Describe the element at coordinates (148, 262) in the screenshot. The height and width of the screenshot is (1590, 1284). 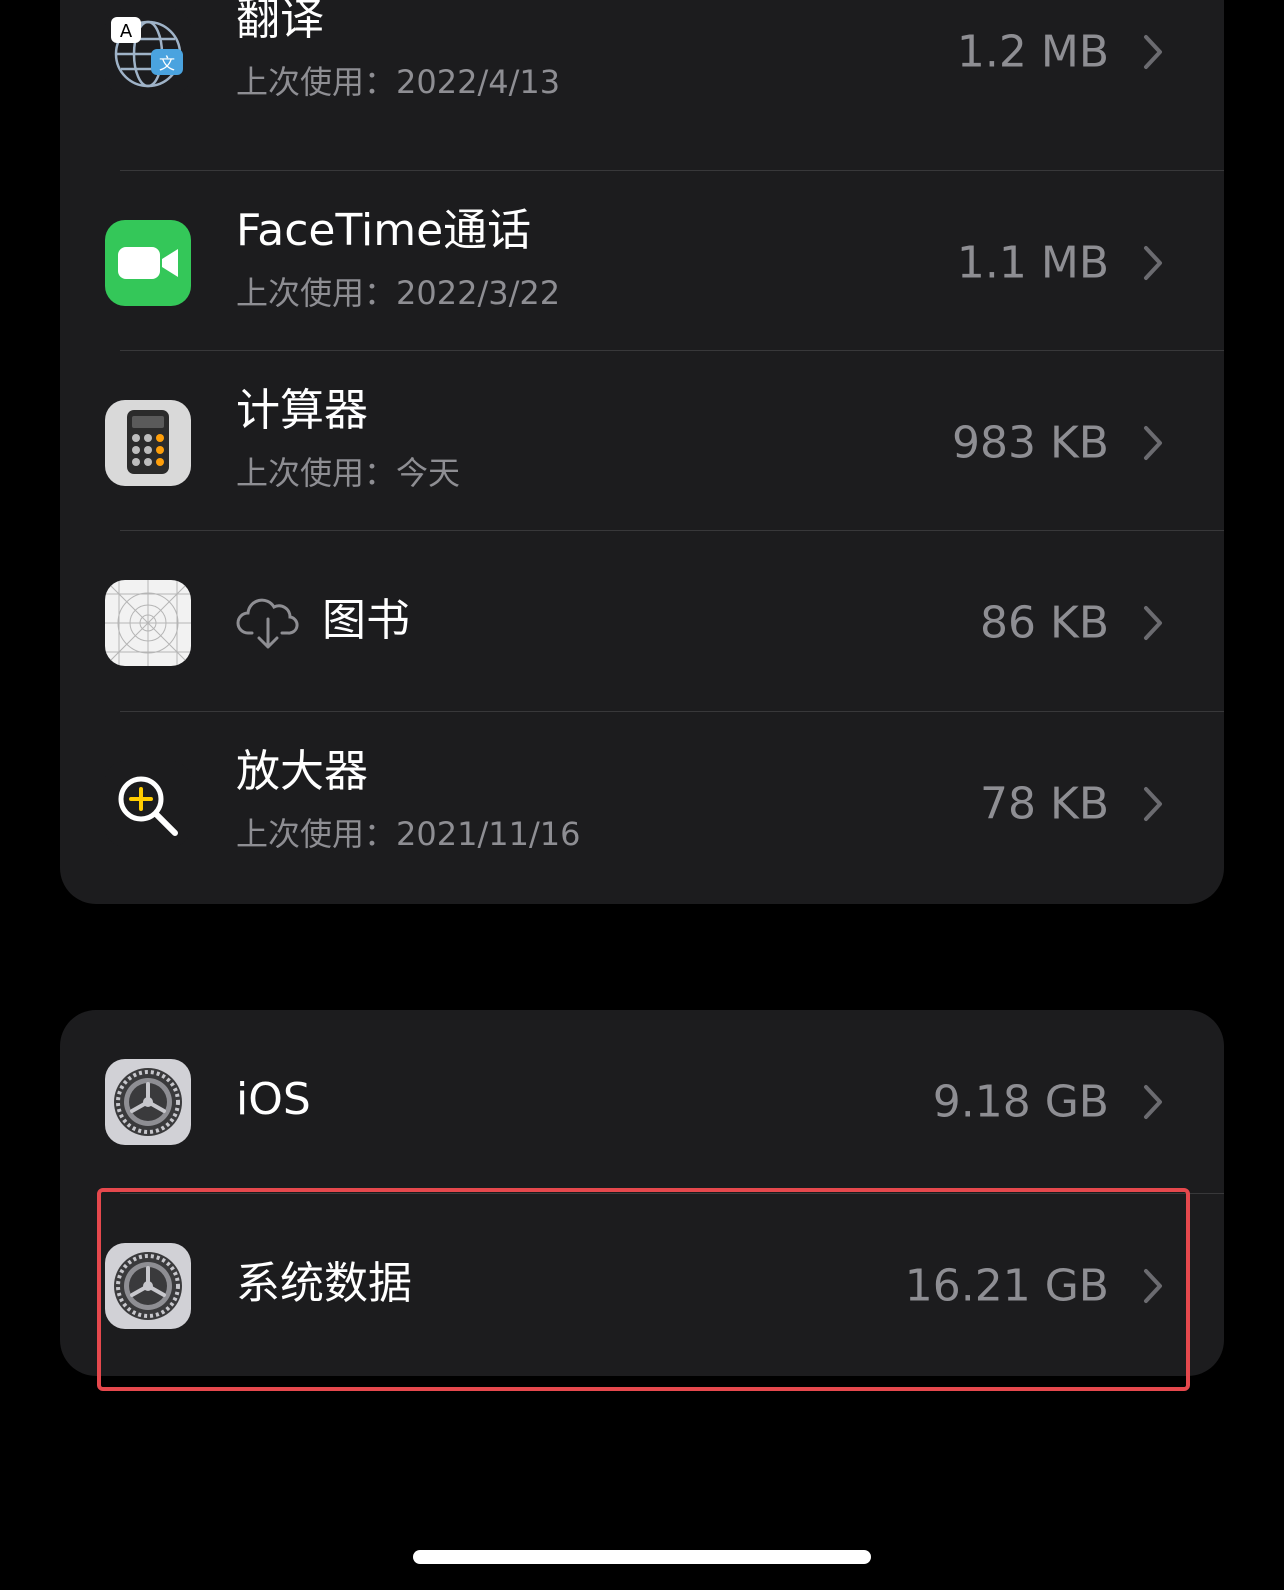
I see `facetime-icon` at that location.